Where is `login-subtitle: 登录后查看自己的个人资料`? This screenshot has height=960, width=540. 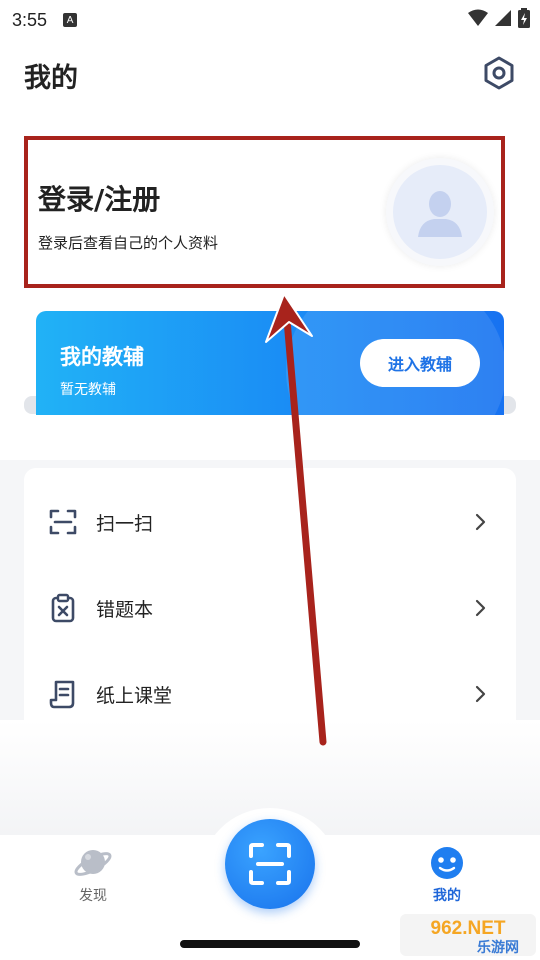
login-subtitle: 登录后查看自己的个人资料 is located at coordinates (128, 243).